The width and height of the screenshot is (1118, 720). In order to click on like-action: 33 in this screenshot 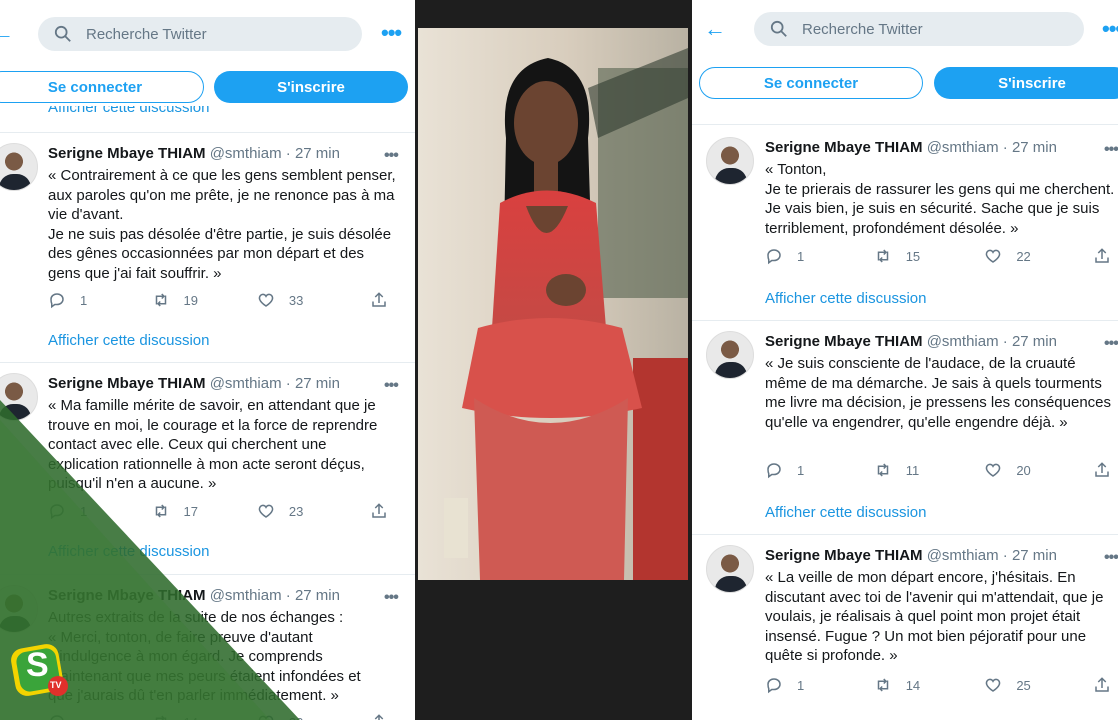, I will do `click(313, 300)`.